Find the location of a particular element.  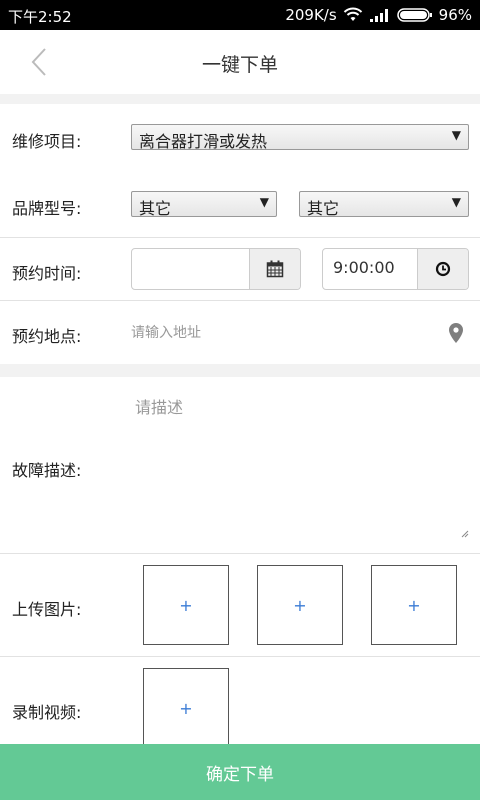

date-picker is located at coordinates (216, 269).